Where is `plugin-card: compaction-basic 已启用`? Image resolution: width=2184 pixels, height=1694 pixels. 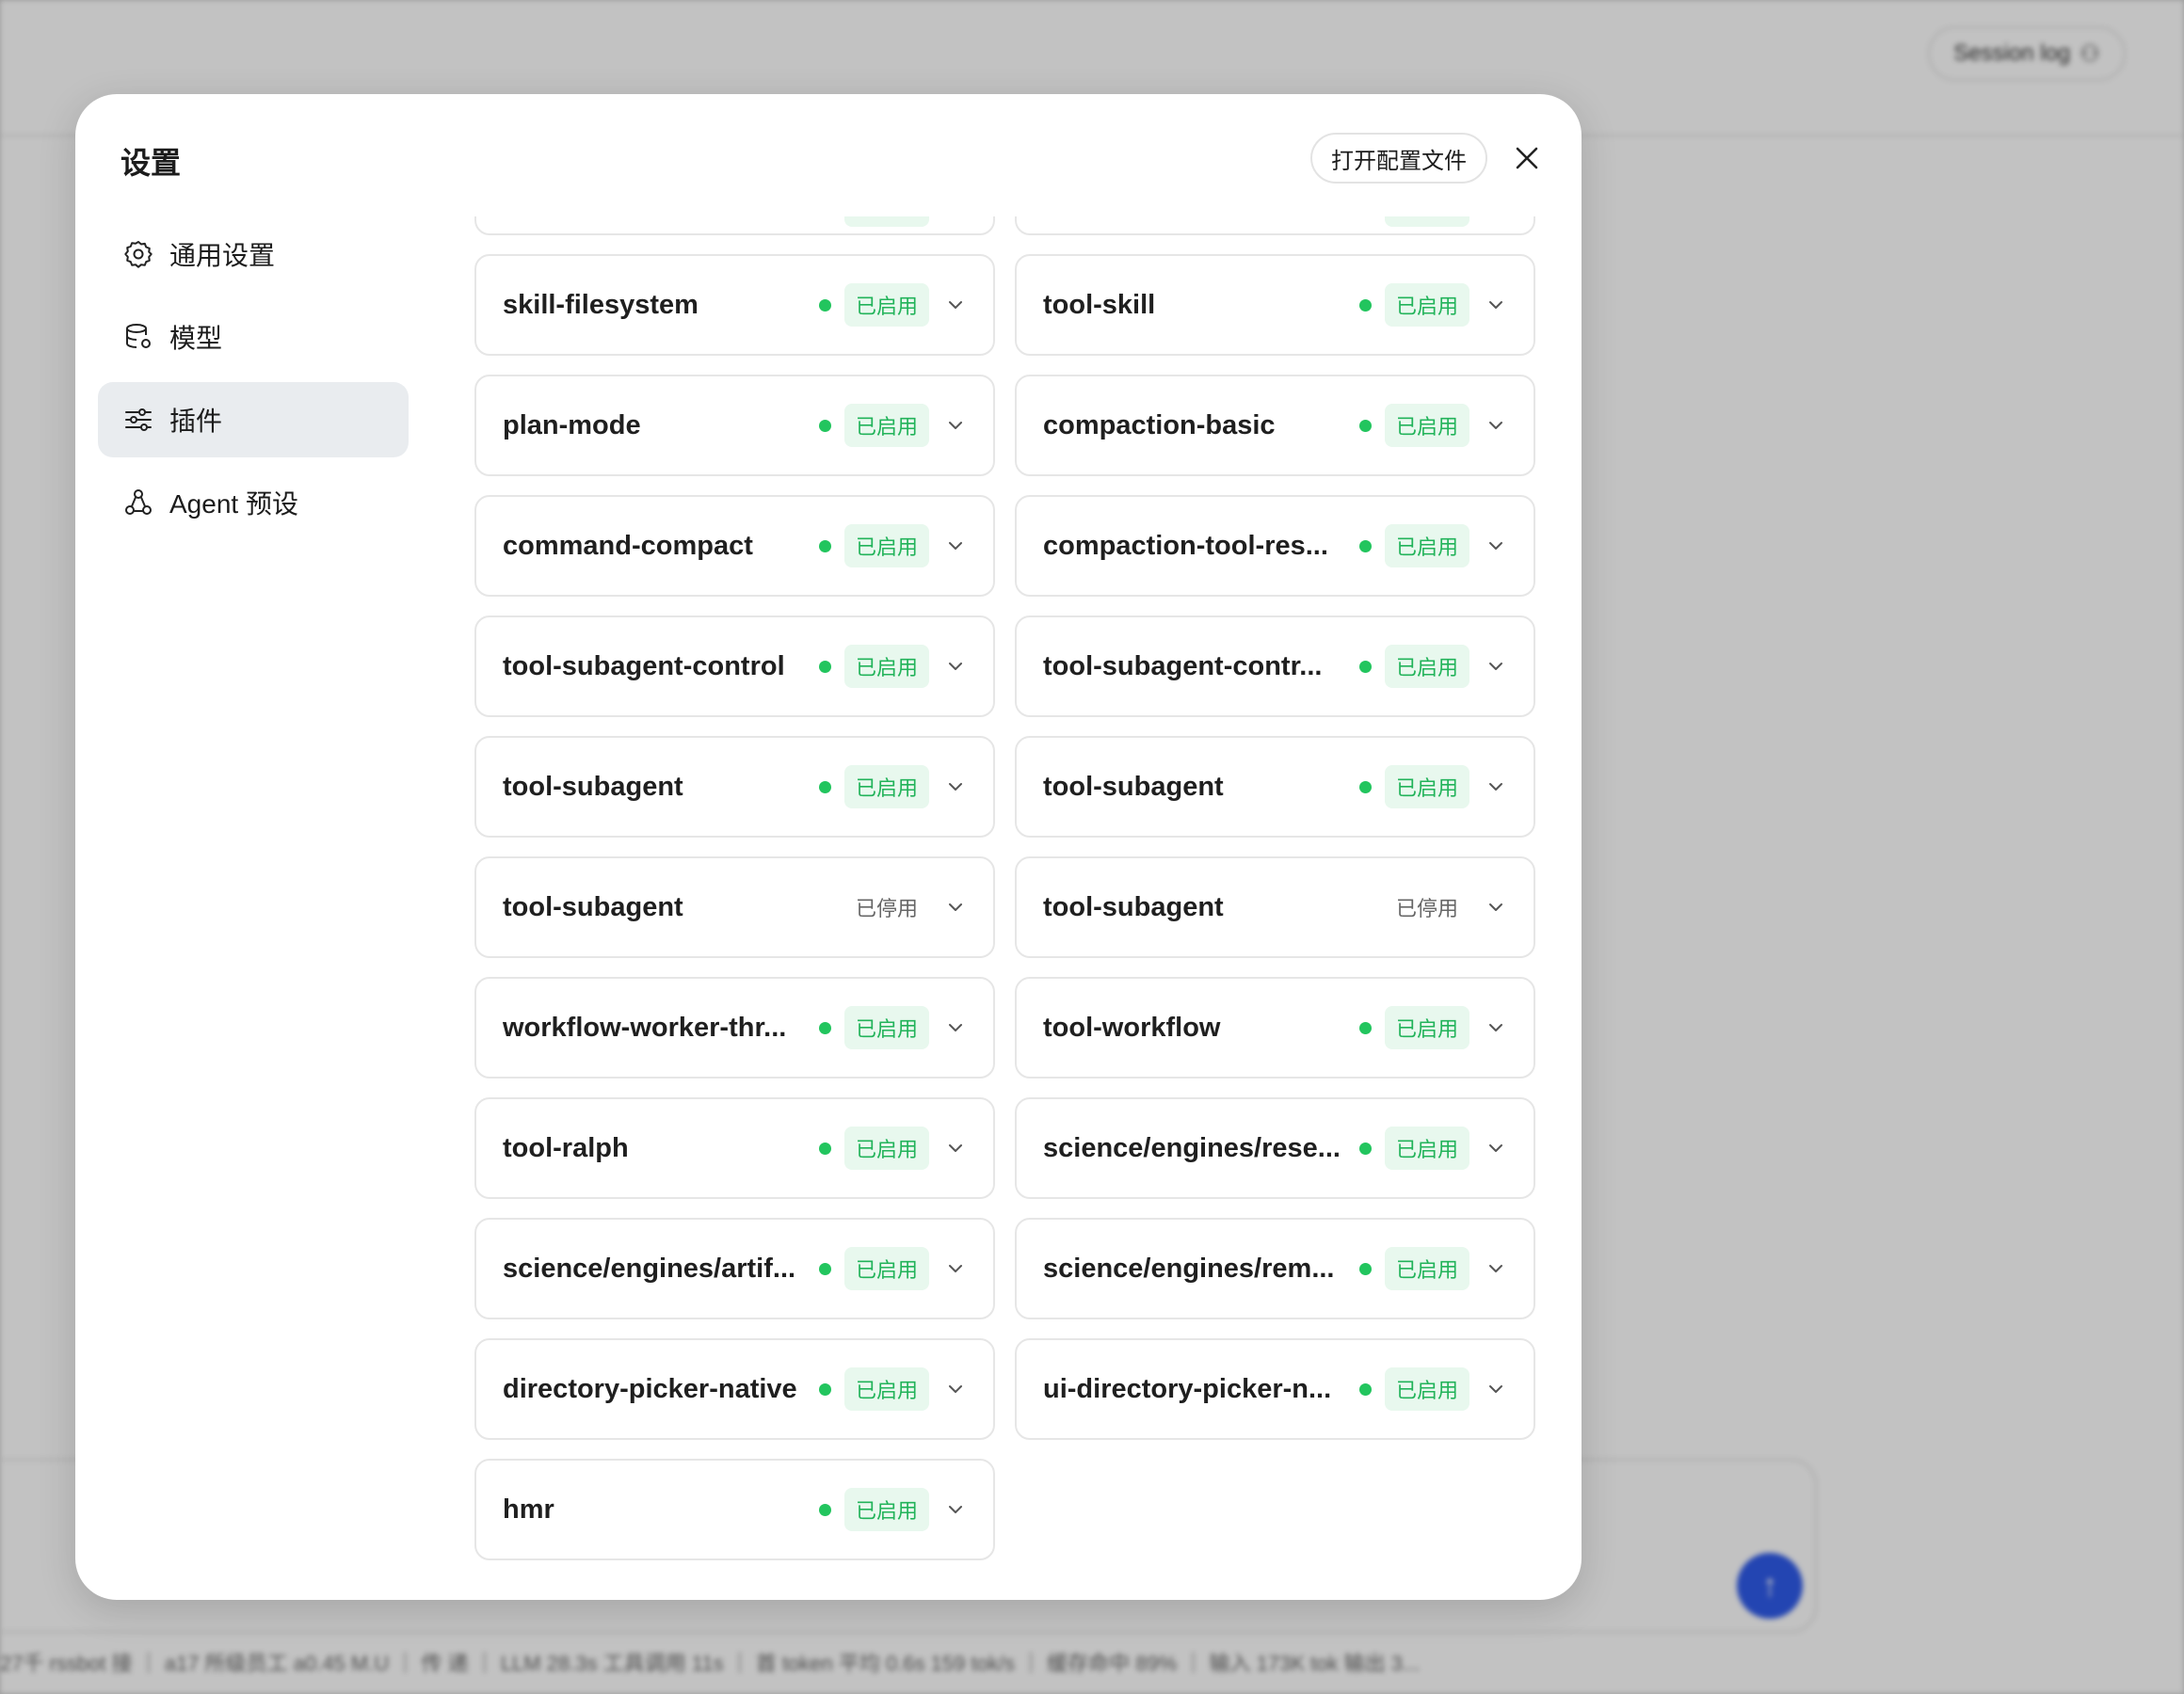 plugin-card: compaction-basic 已启用 is located at coordinates (1275, 425).